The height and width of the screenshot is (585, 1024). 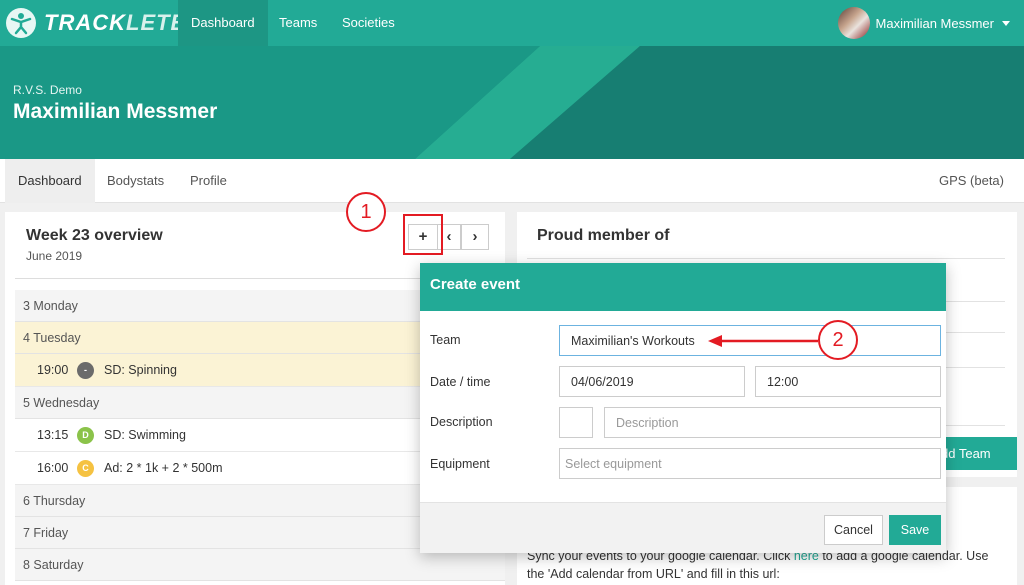 What do you see at coordinates (53, 467) in the screenshot?
I see `event-time: 16:00` at bounding box center [53, 467].